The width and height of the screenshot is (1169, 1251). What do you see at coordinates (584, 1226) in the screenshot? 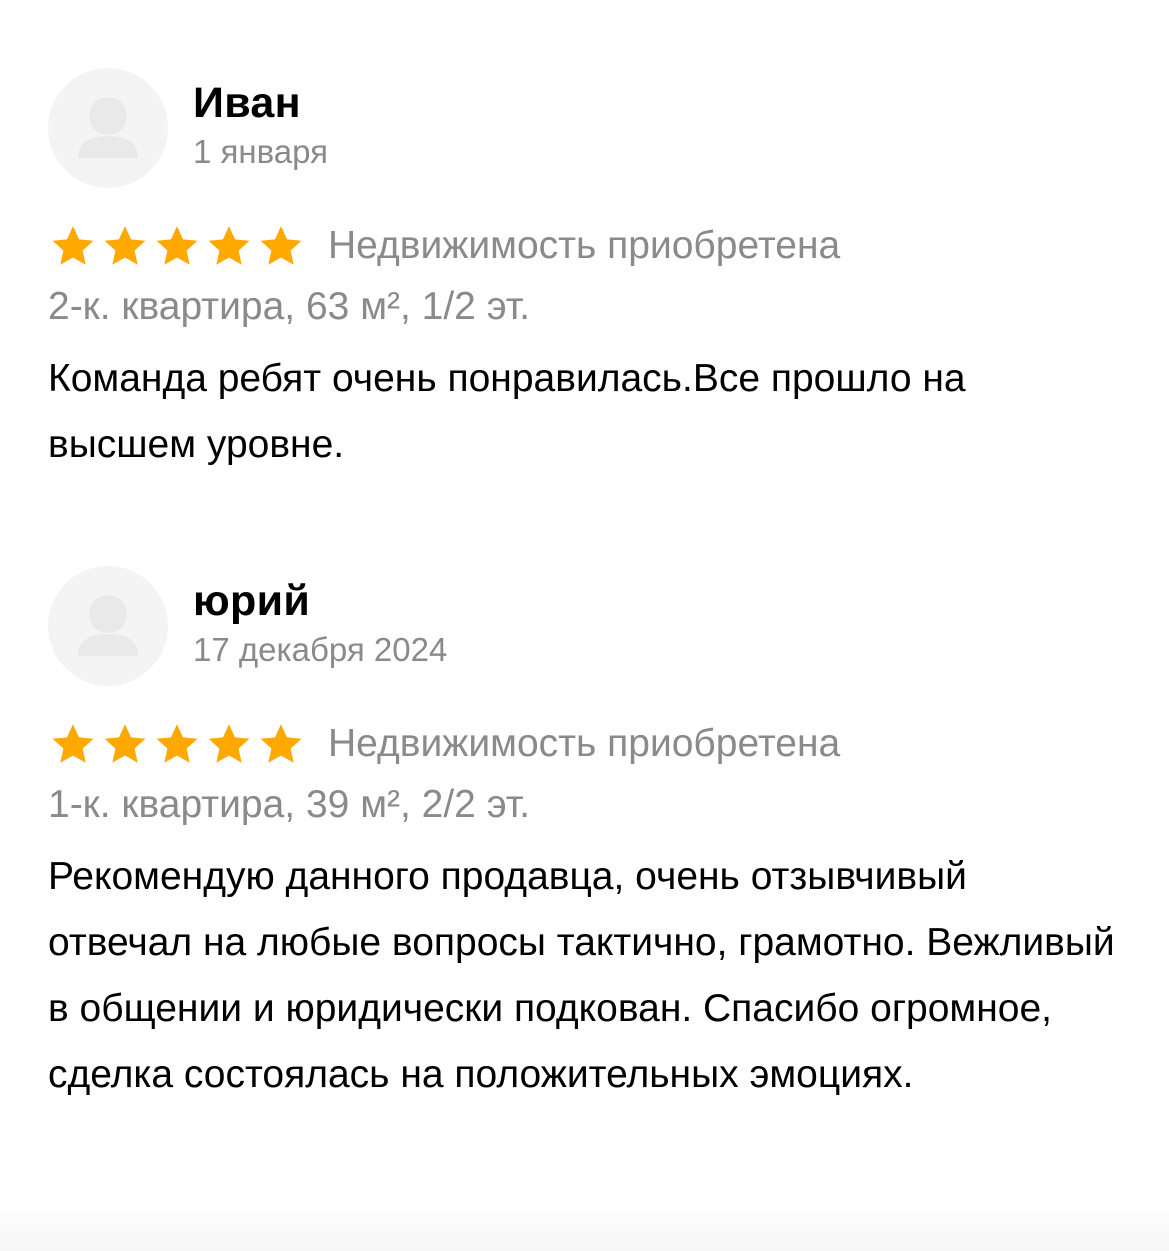
I see `bottom-fade` at bounding box center [584, 1226].